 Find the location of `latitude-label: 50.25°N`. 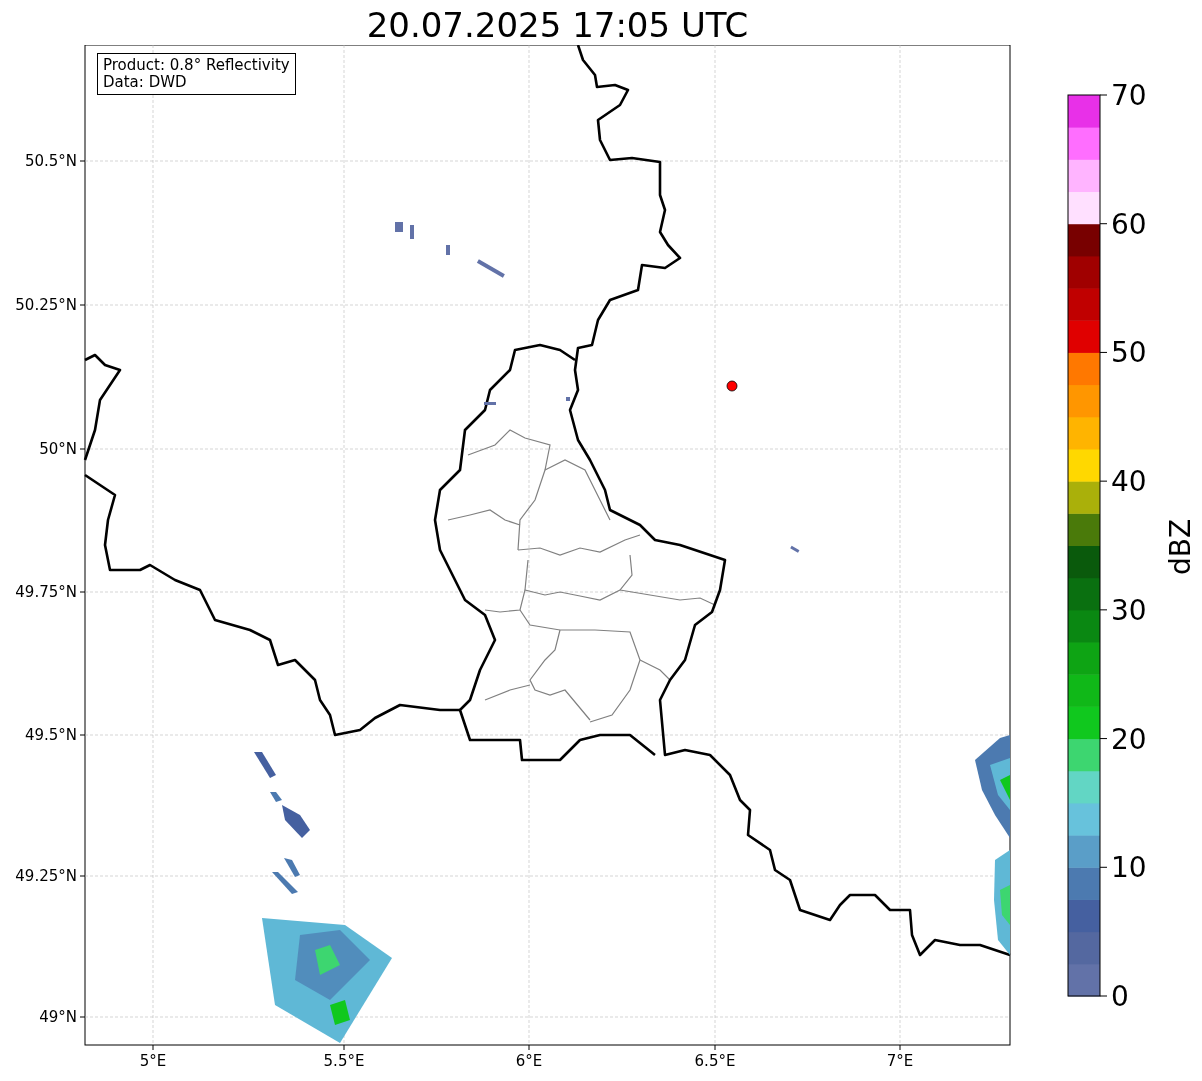

latitude-label: 50.25°N is located at coordinates (46, 305).